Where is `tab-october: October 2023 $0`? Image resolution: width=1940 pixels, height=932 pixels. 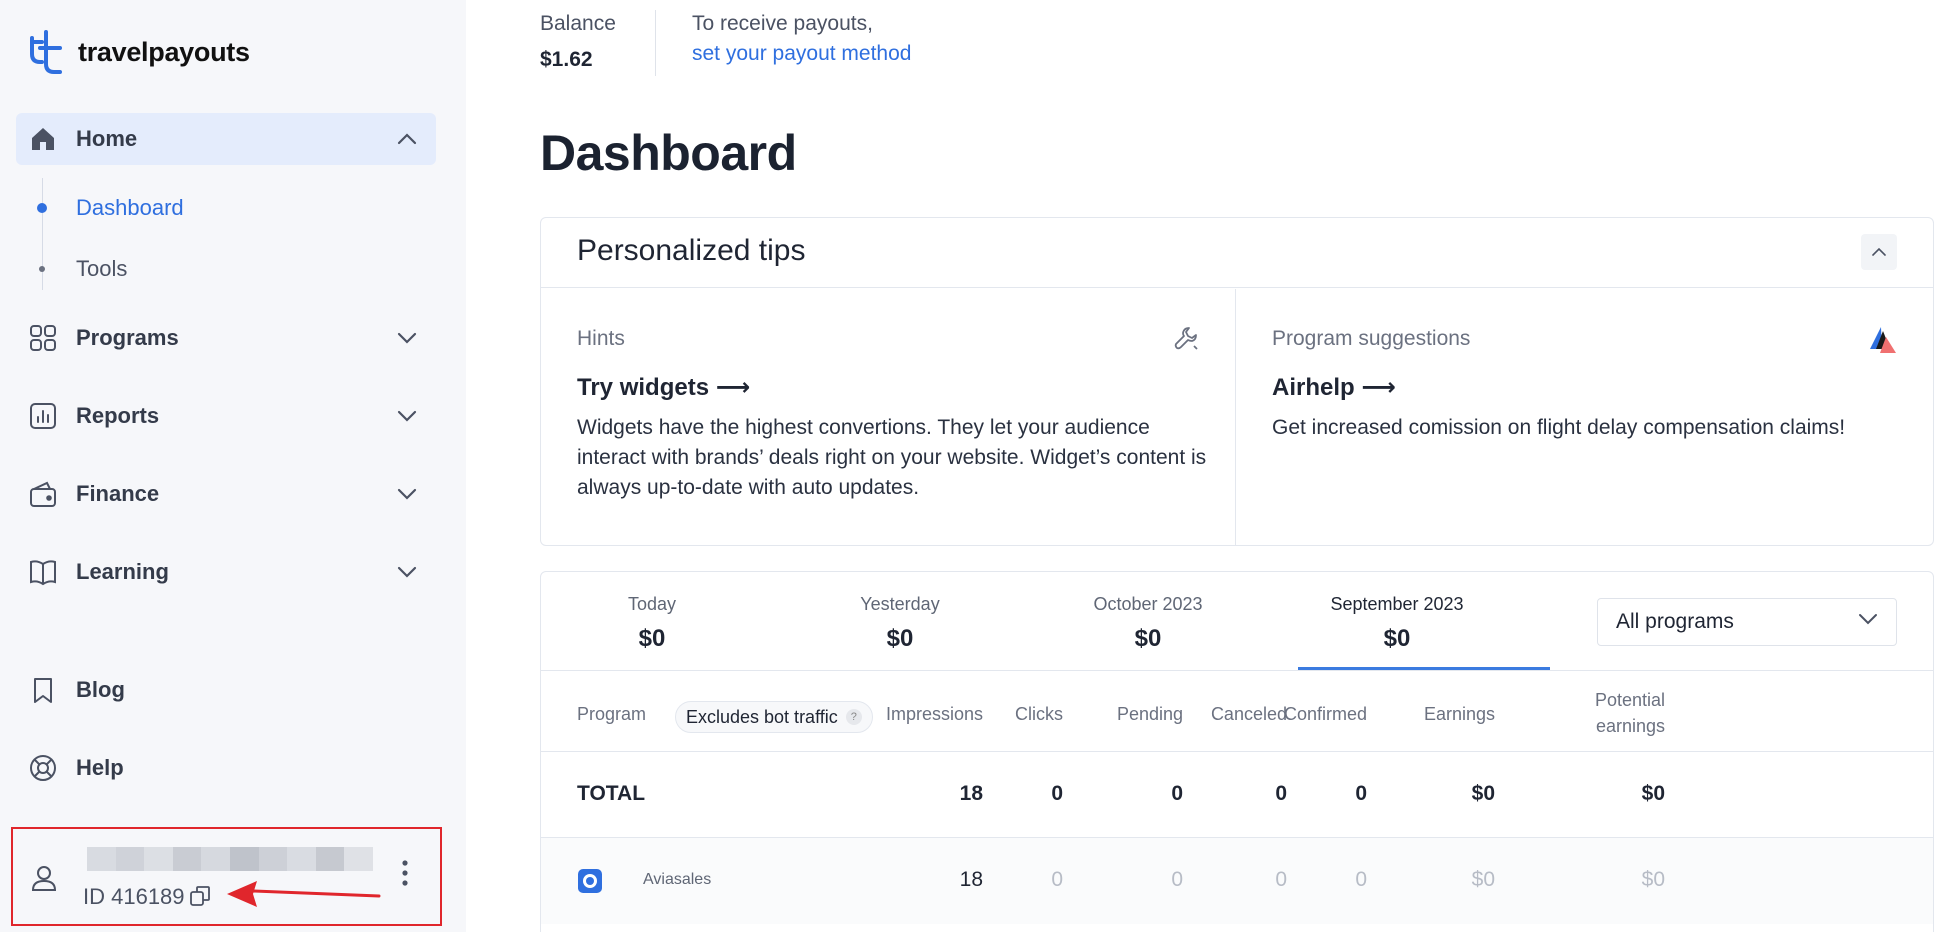
tab-october: October 2023 $0 is located at coordinates (1148, 623).